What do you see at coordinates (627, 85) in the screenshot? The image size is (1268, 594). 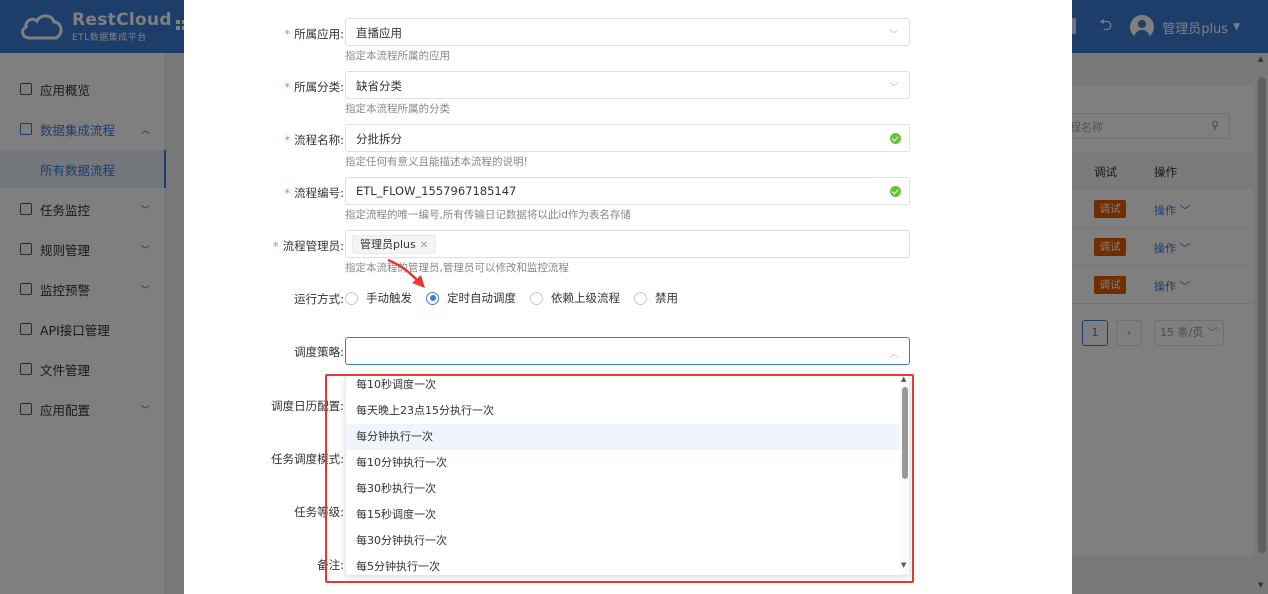 I see `category-select: 缺省分类 ﹀` at bounding box center [627, 85].